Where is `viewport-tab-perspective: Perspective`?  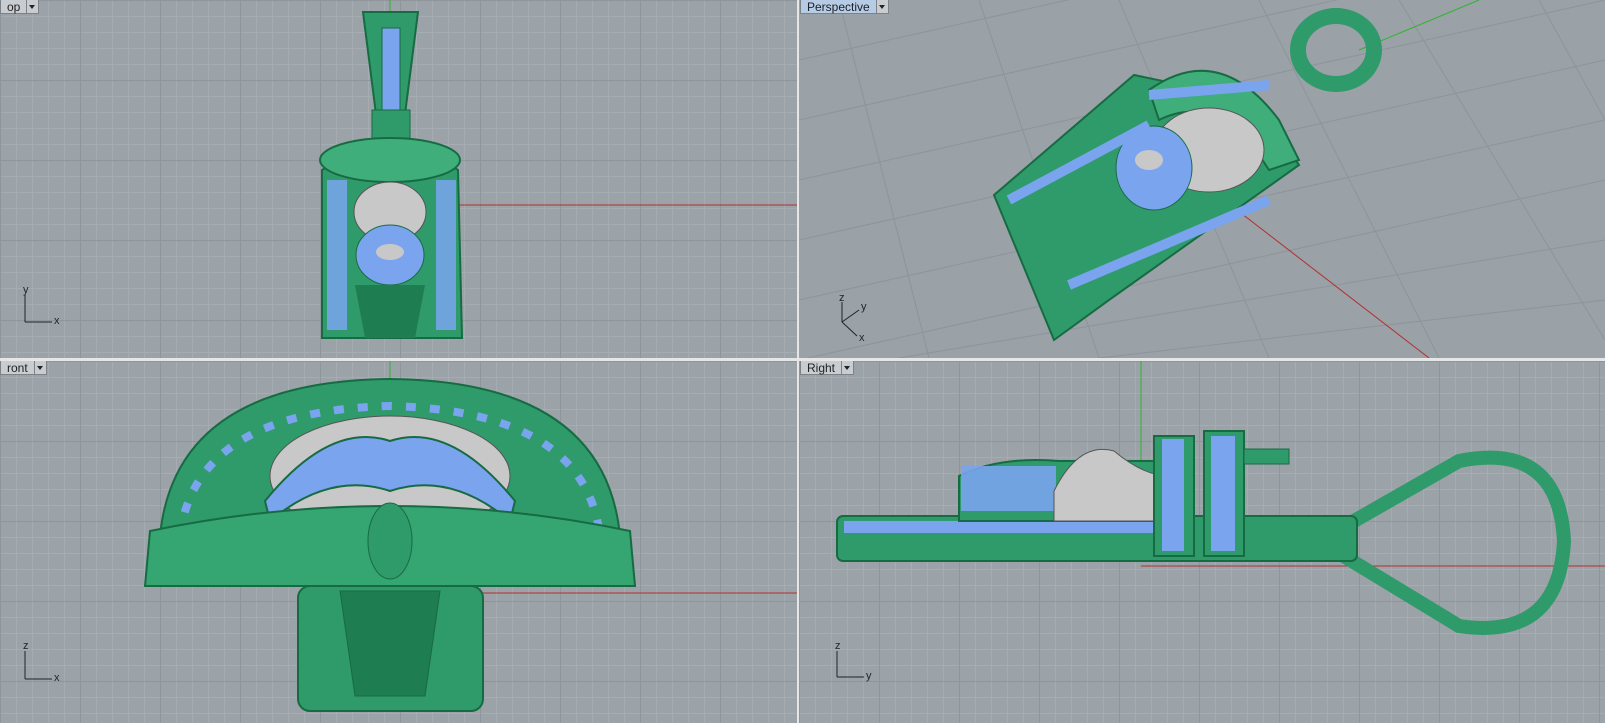 viewport-tab-perspective: Perspective is located at coordinates (844, 7).